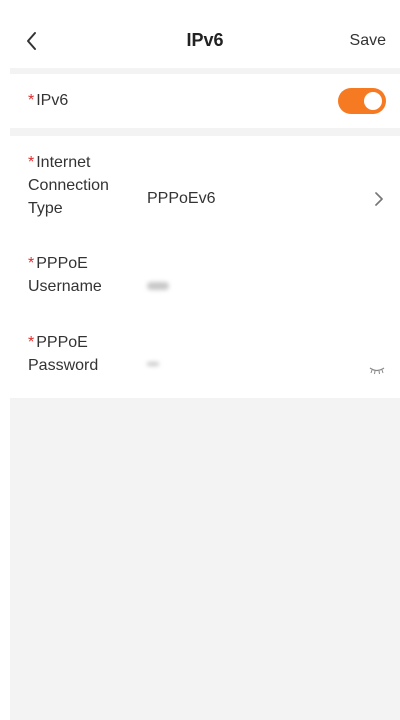 The image size is (400, 720). Describe the element at coordinates (158, 286) in the screenshot. I see `username-field` at that location.